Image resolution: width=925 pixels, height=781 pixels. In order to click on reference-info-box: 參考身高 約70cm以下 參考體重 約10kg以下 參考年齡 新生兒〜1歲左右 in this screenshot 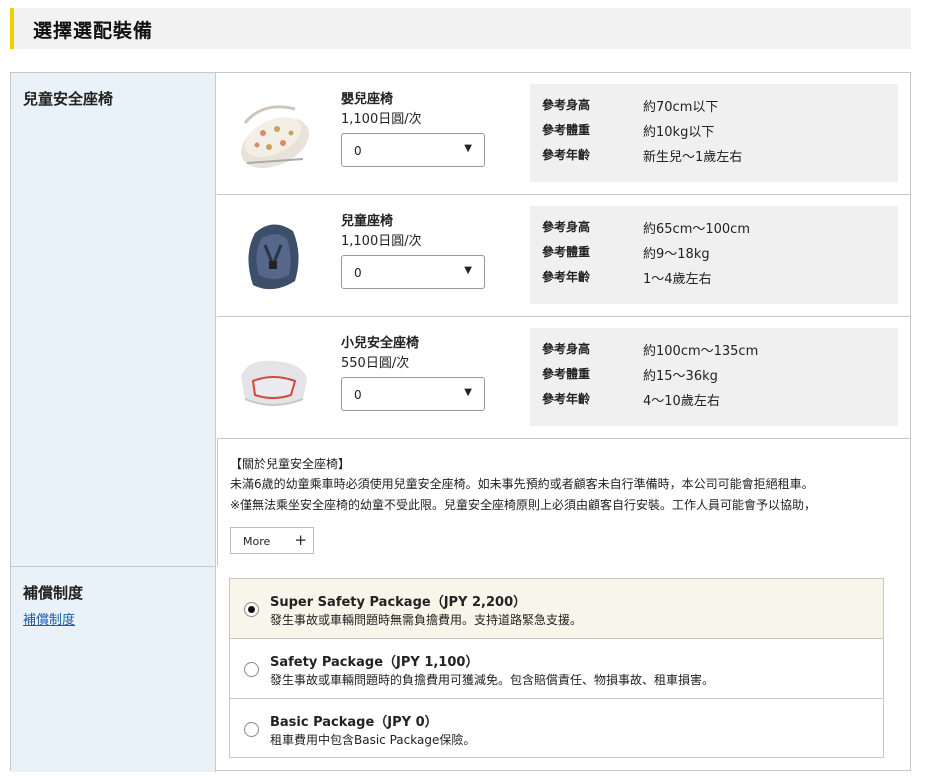, I will do `click(714, 133)`.